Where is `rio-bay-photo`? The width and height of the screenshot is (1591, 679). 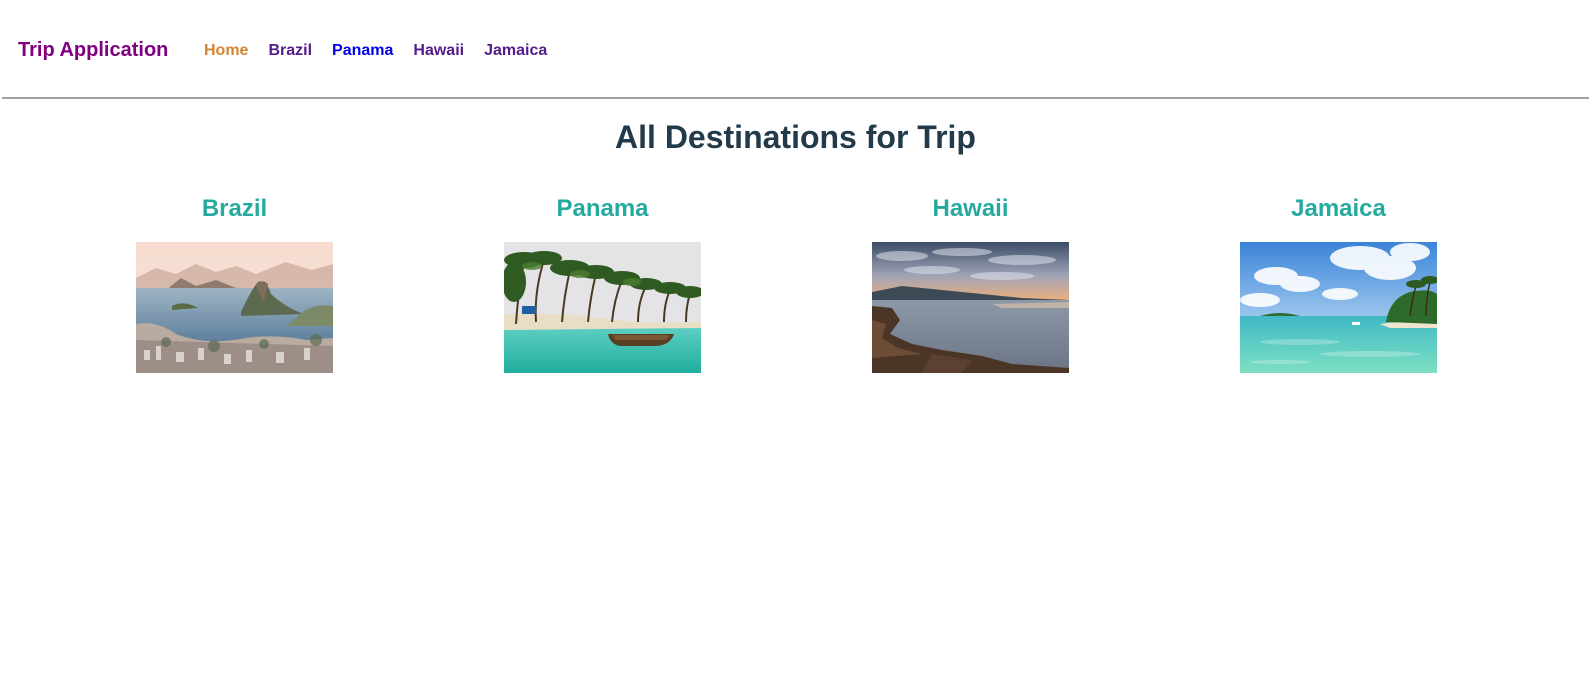 rio-bay-photo is located at coordinates (234, 307).